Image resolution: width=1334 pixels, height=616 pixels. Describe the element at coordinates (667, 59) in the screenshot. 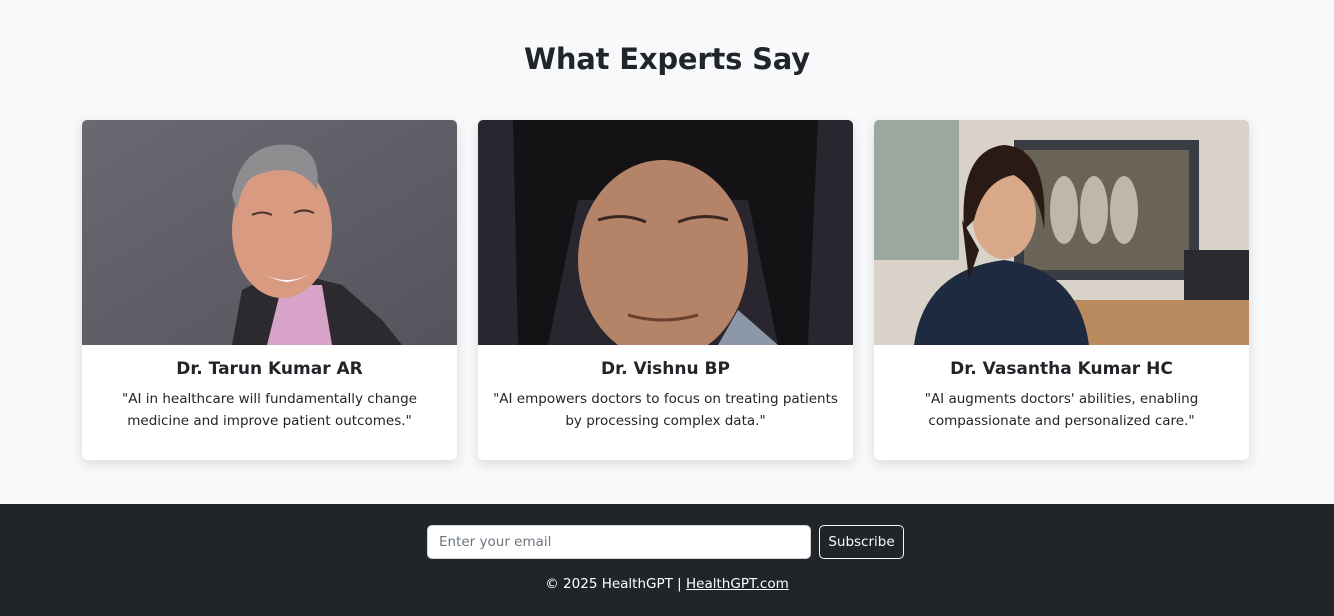

I see `section-title: What Experts Say` at that location.